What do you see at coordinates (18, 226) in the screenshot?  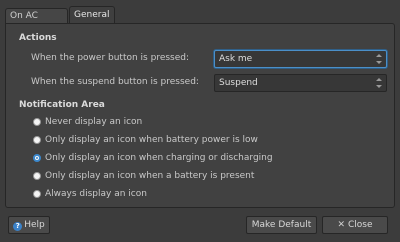 I see `help-icon: ?` at bounding box center [18, 226].